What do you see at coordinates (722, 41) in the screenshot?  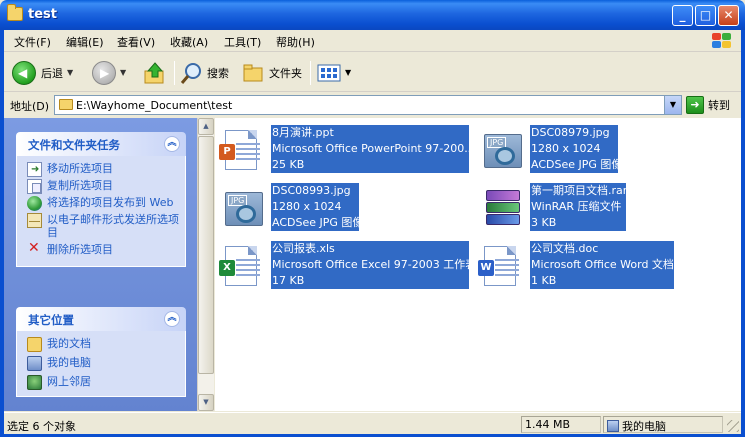 I see `windows-logo-icon` at bounding box center [722, 41].